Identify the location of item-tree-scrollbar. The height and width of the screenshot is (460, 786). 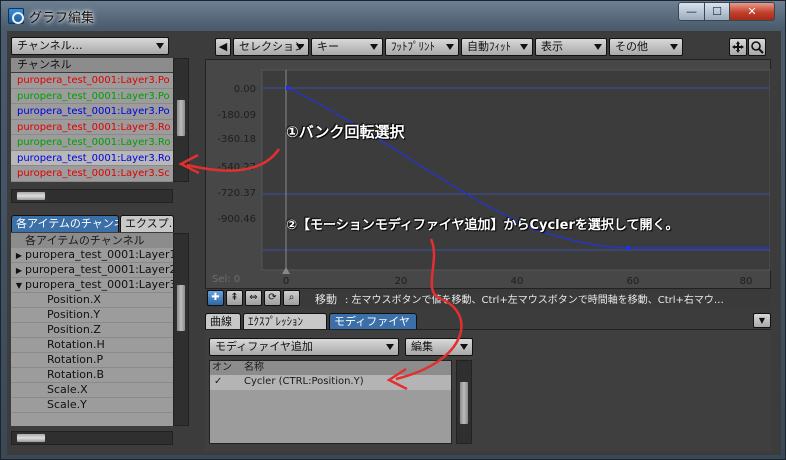
(181, 329).